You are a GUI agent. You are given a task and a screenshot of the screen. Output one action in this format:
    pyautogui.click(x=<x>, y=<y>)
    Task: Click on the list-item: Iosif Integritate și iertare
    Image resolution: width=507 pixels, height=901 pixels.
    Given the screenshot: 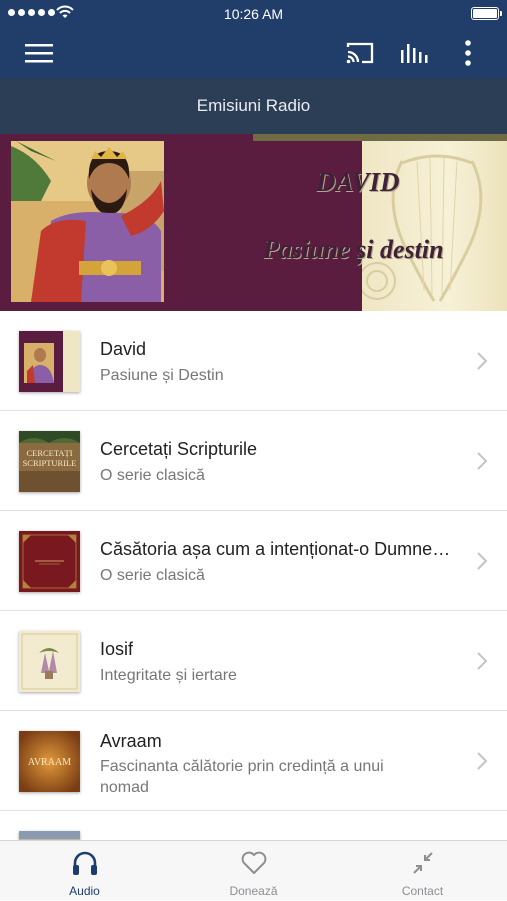 What is the action you would take?
    pyautogui.click(x=253, y=661)
    